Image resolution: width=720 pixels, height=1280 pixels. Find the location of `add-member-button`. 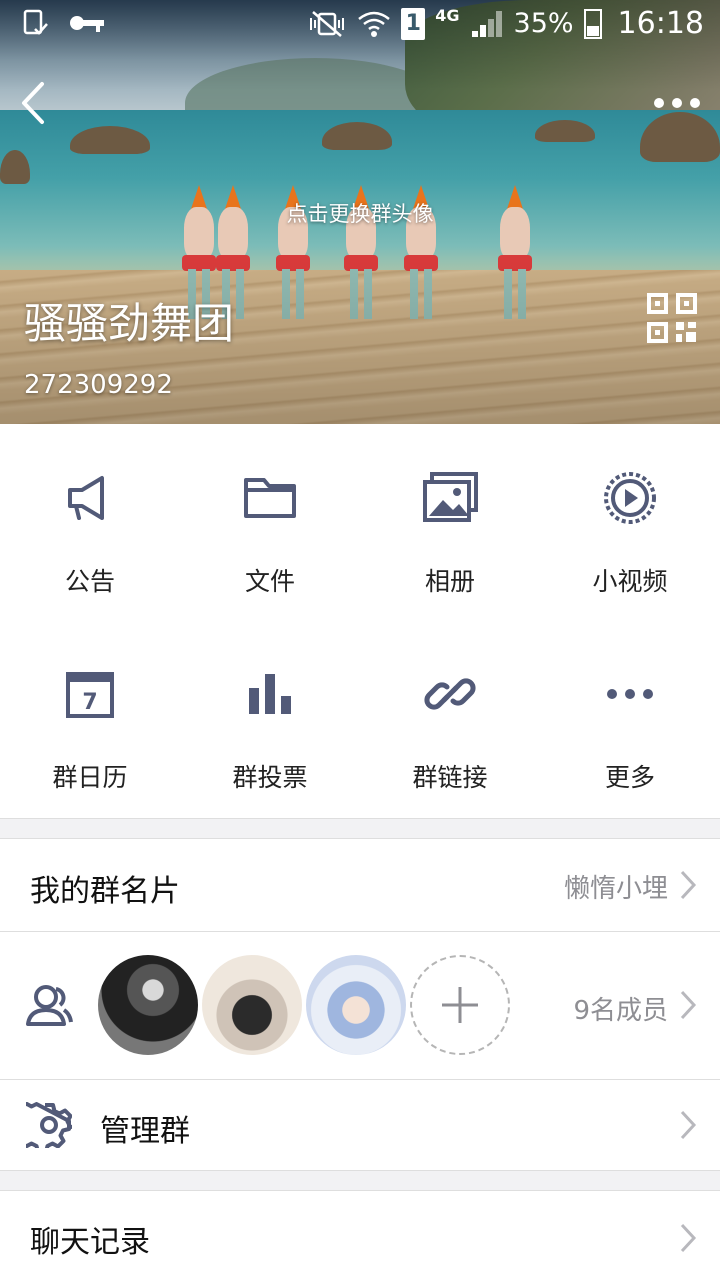

add-member-button is located at coordinates (460, 1005).